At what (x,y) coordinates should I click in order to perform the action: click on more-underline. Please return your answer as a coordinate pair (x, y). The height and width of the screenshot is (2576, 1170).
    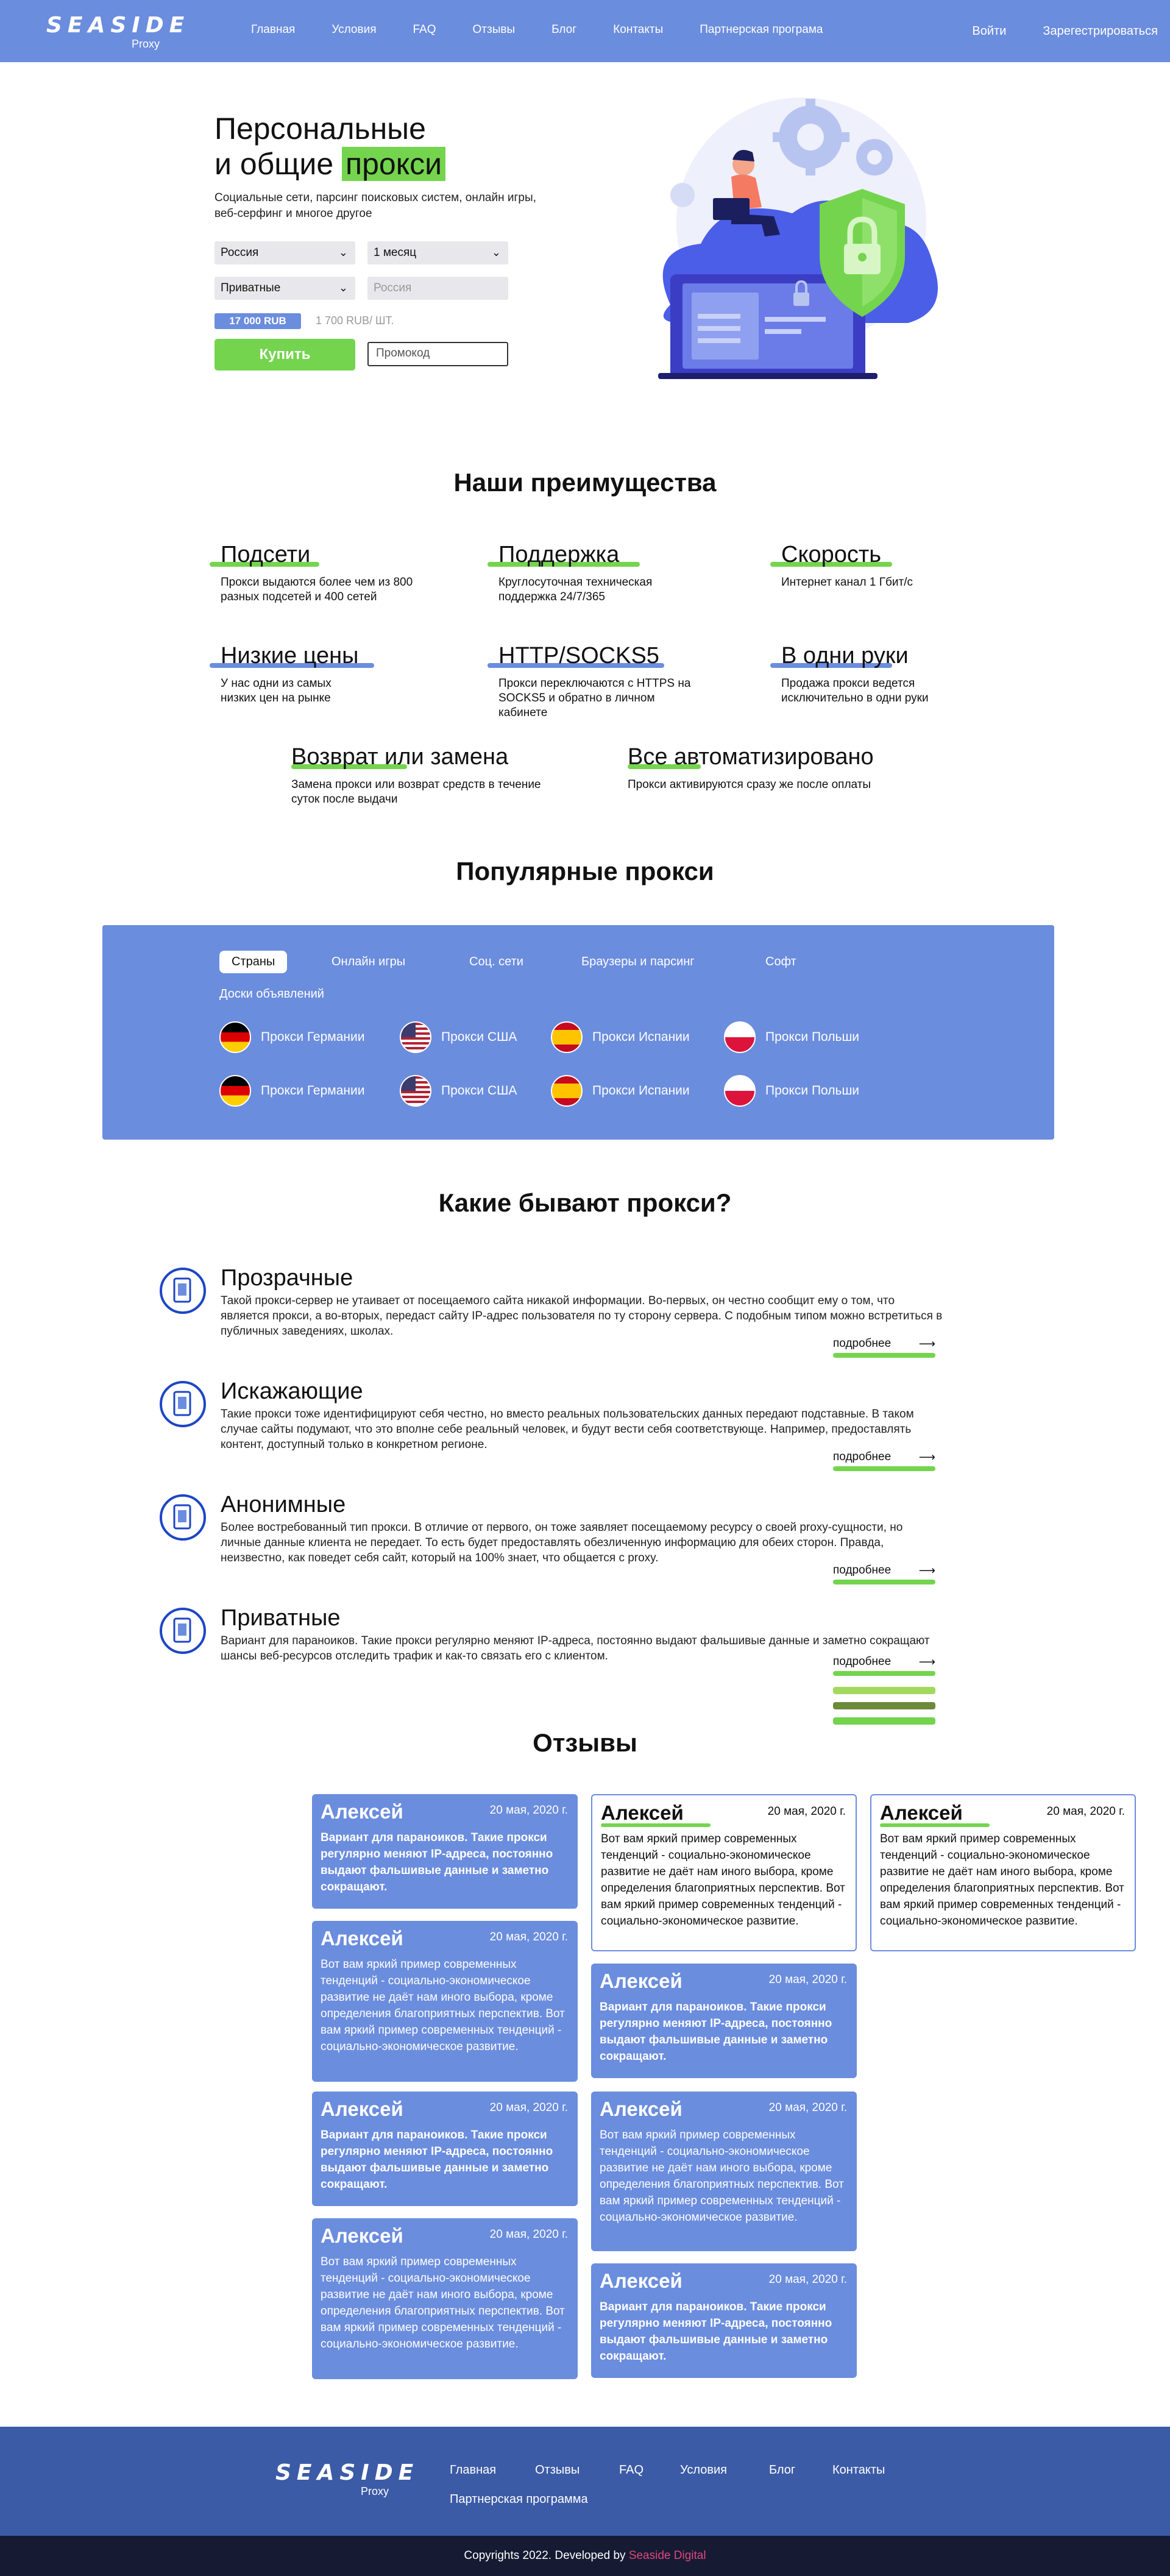
    Looking at the image, I should click on (884, 1674).